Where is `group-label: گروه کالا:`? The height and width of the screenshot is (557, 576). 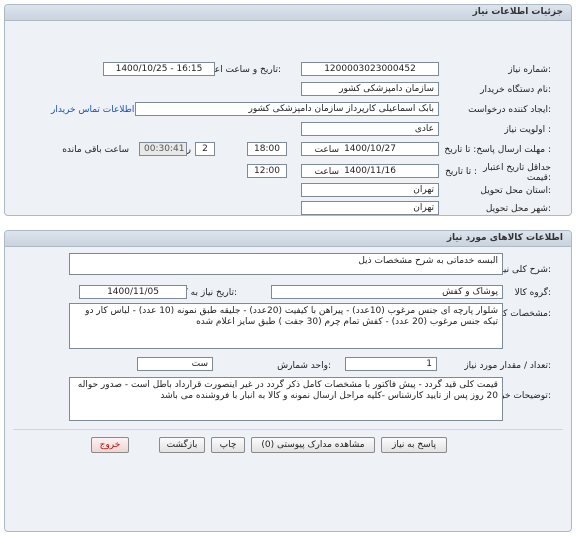 group-label: گروه کالا: is located at coordinates (532, 293).